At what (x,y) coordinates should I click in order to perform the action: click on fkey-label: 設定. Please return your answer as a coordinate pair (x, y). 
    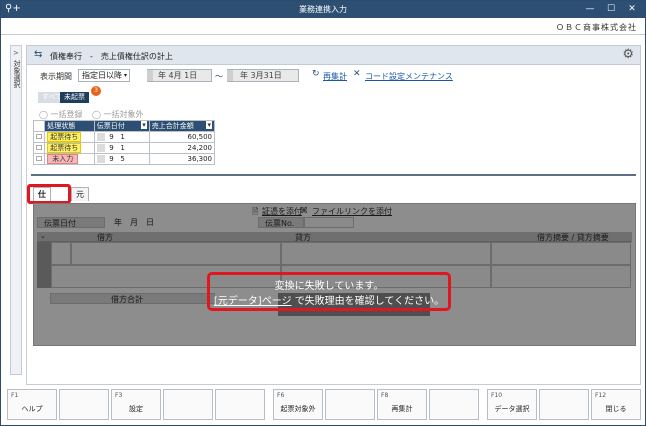
    Looking at the image, I should click on (136, 409).